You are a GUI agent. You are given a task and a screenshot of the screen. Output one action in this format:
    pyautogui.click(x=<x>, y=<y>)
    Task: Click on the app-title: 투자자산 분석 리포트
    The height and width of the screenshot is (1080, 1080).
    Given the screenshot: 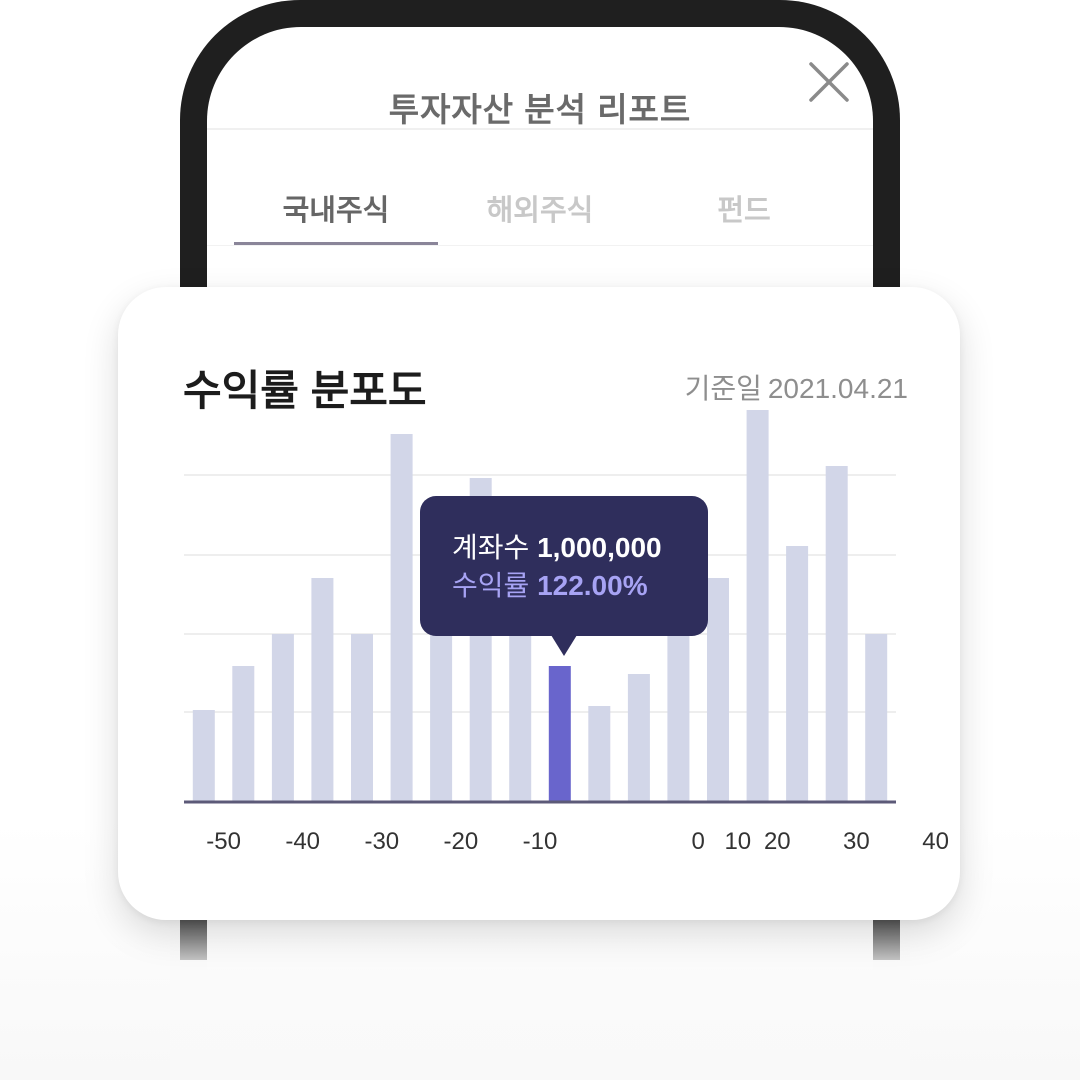 What is the action you would take?
    pyautogui.click(x=540, y=109)
    